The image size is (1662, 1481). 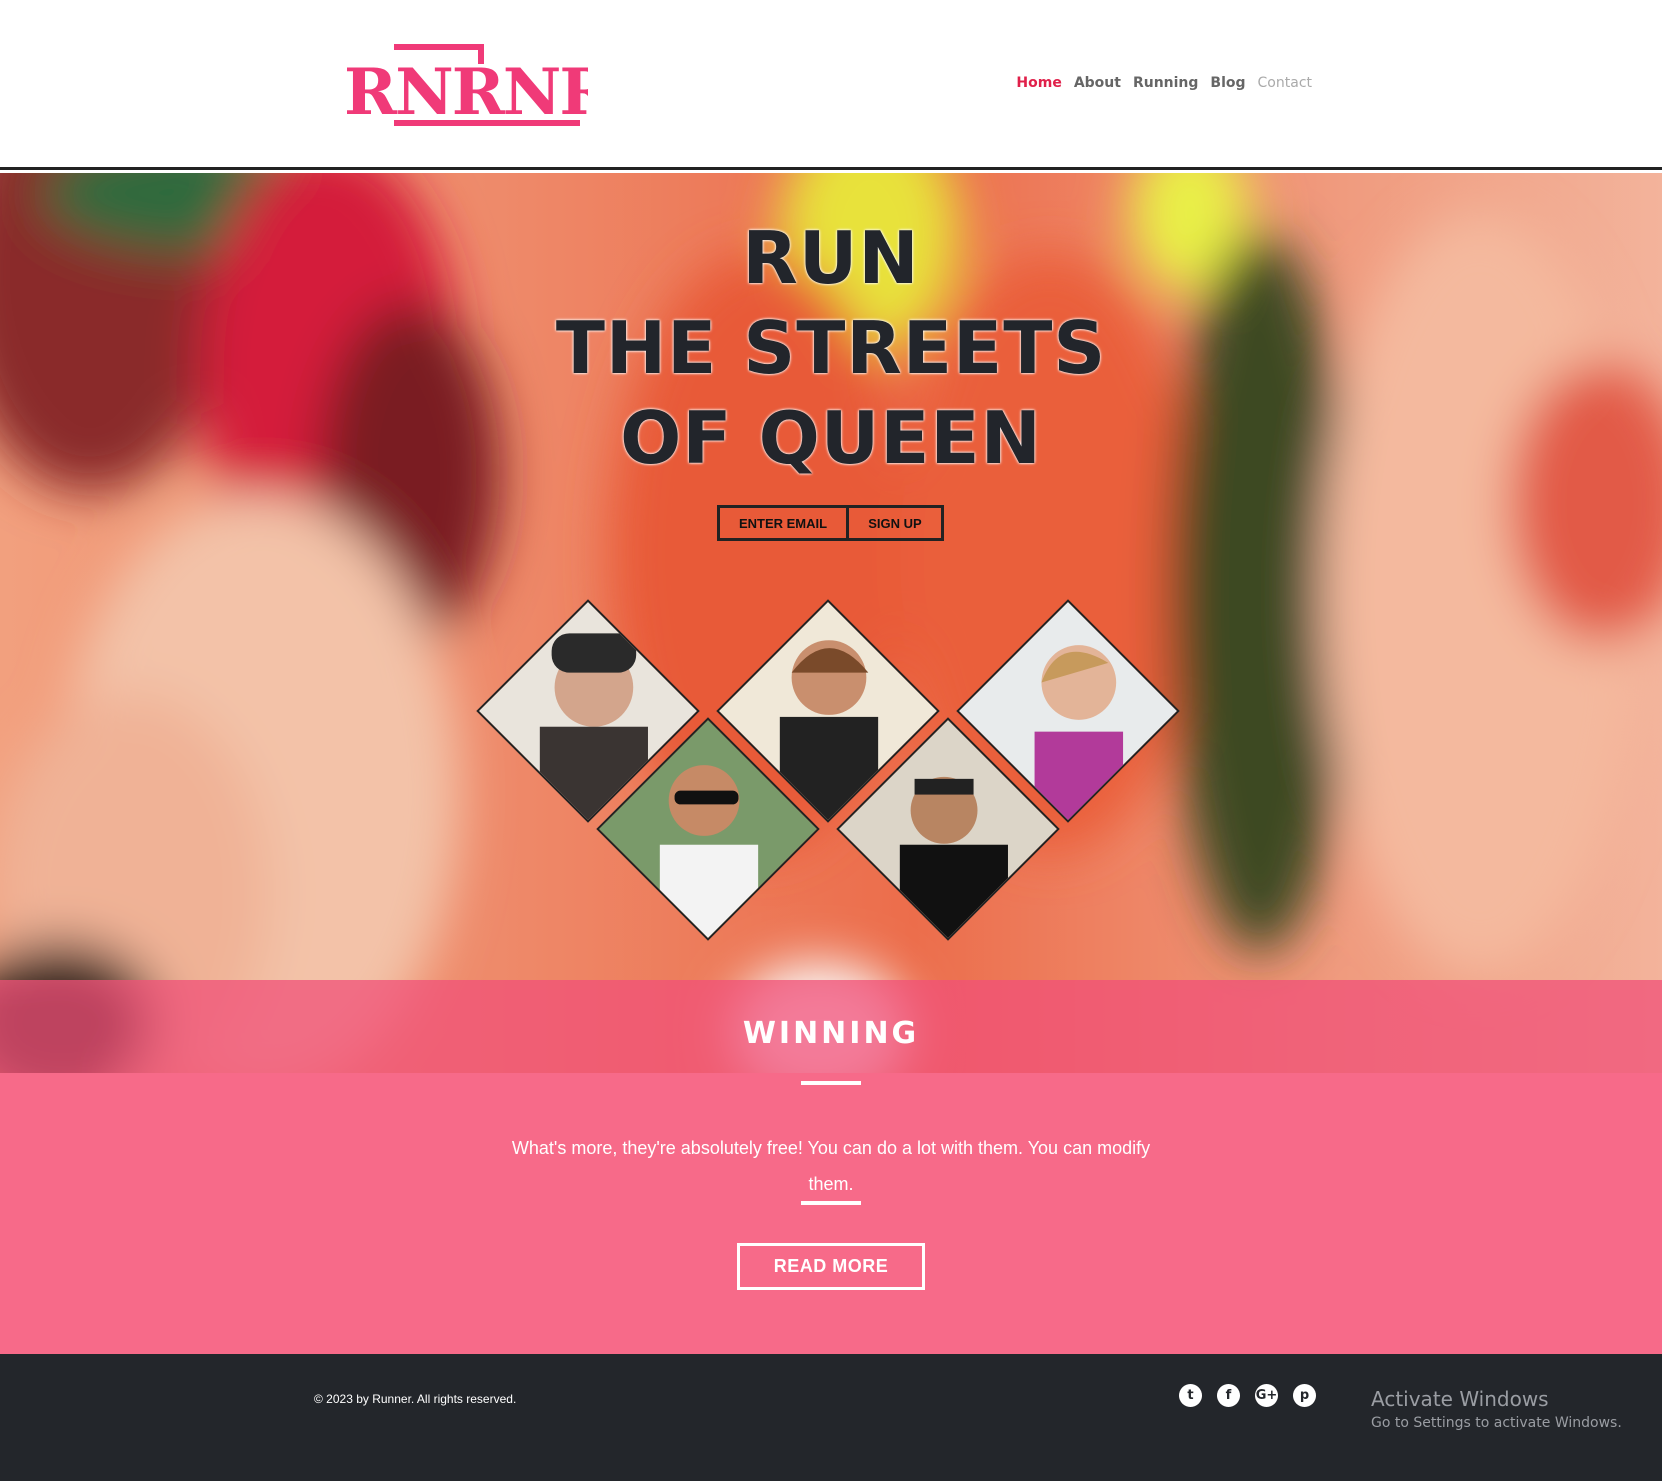 What do you see at coordinates (831, 772) in the screenshot?
I see `runner-photo-grid` at bounding box center [831, 772].